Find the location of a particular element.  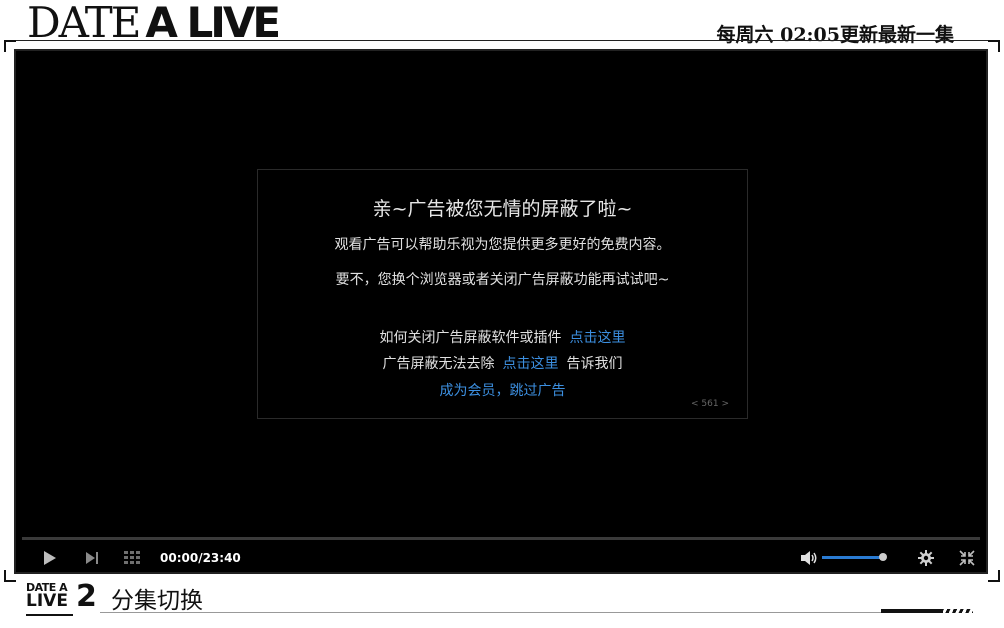

playlist-button is located at coordinates (132, 557).